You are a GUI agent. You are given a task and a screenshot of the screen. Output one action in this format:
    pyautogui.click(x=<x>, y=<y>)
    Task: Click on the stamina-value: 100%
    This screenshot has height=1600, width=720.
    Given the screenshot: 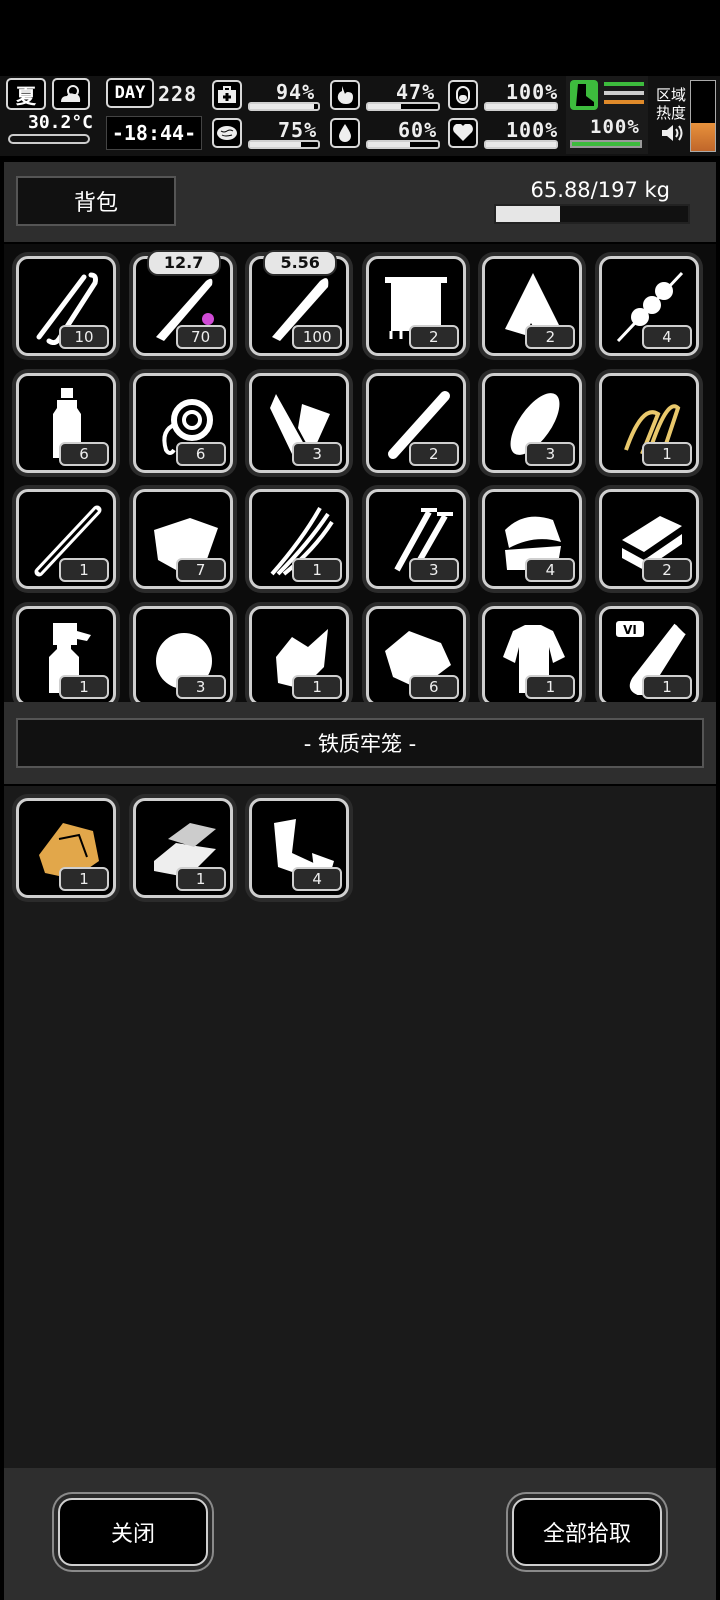 What is the action you would take?
    pyautogui.click(x=615, y=127)
    